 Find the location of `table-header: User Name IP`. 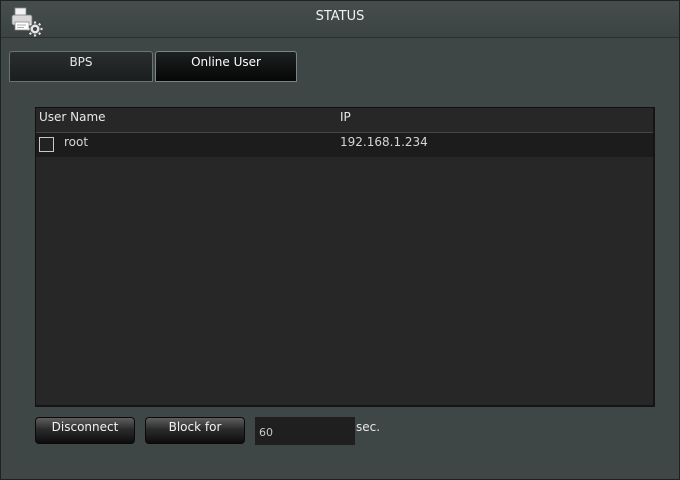

table-header: User Name IP is located at coordinates (344, 120).